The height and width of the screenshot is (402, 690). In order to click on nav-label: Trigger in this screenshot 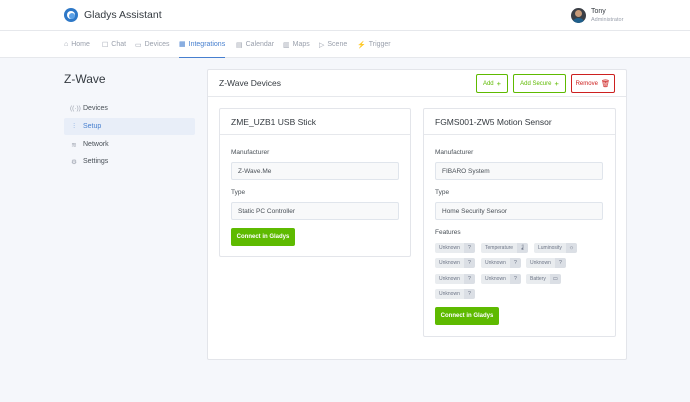, I will do `click(379, 44)`.